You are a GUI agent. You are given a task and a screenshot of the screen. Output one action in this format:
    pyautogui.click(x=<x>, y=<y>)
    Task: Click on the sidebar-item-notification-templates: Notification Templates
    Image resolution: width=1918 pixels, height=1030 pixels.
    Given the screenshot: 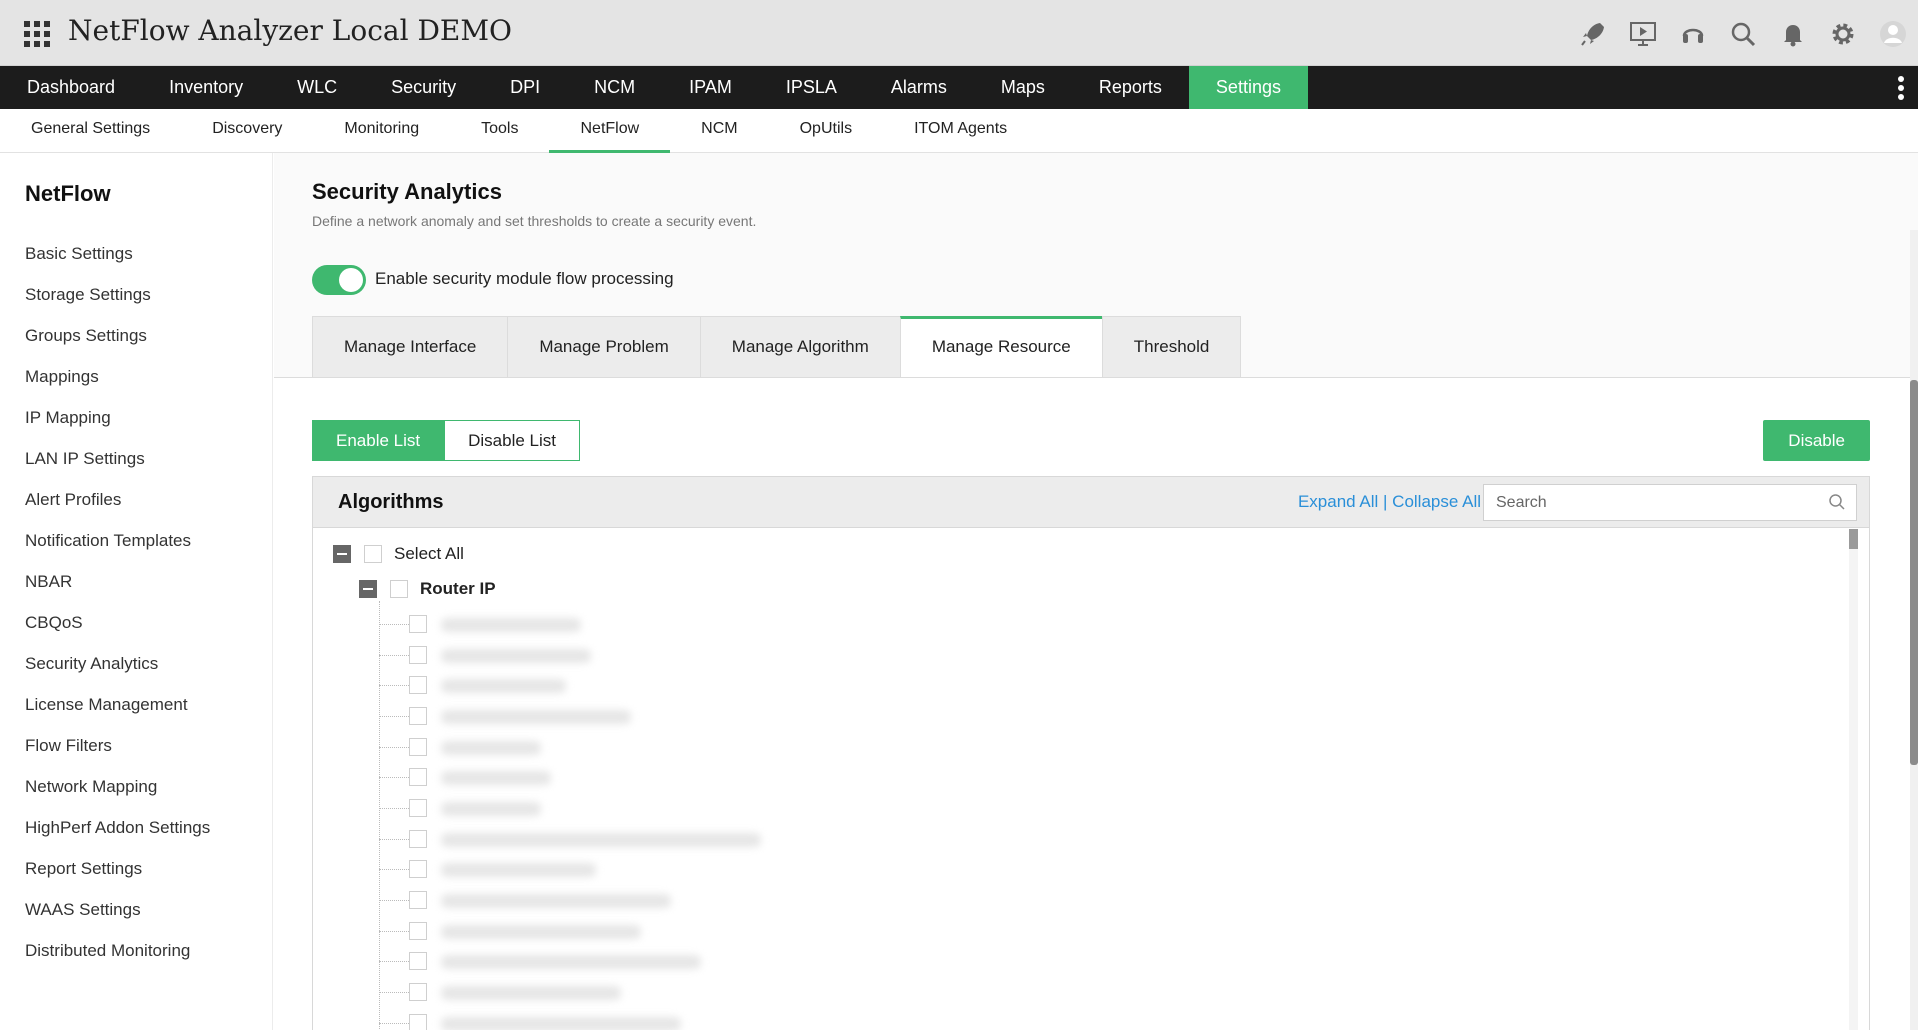 What is the action you would take?
    pyautogui.click(x=117, y=550)
    